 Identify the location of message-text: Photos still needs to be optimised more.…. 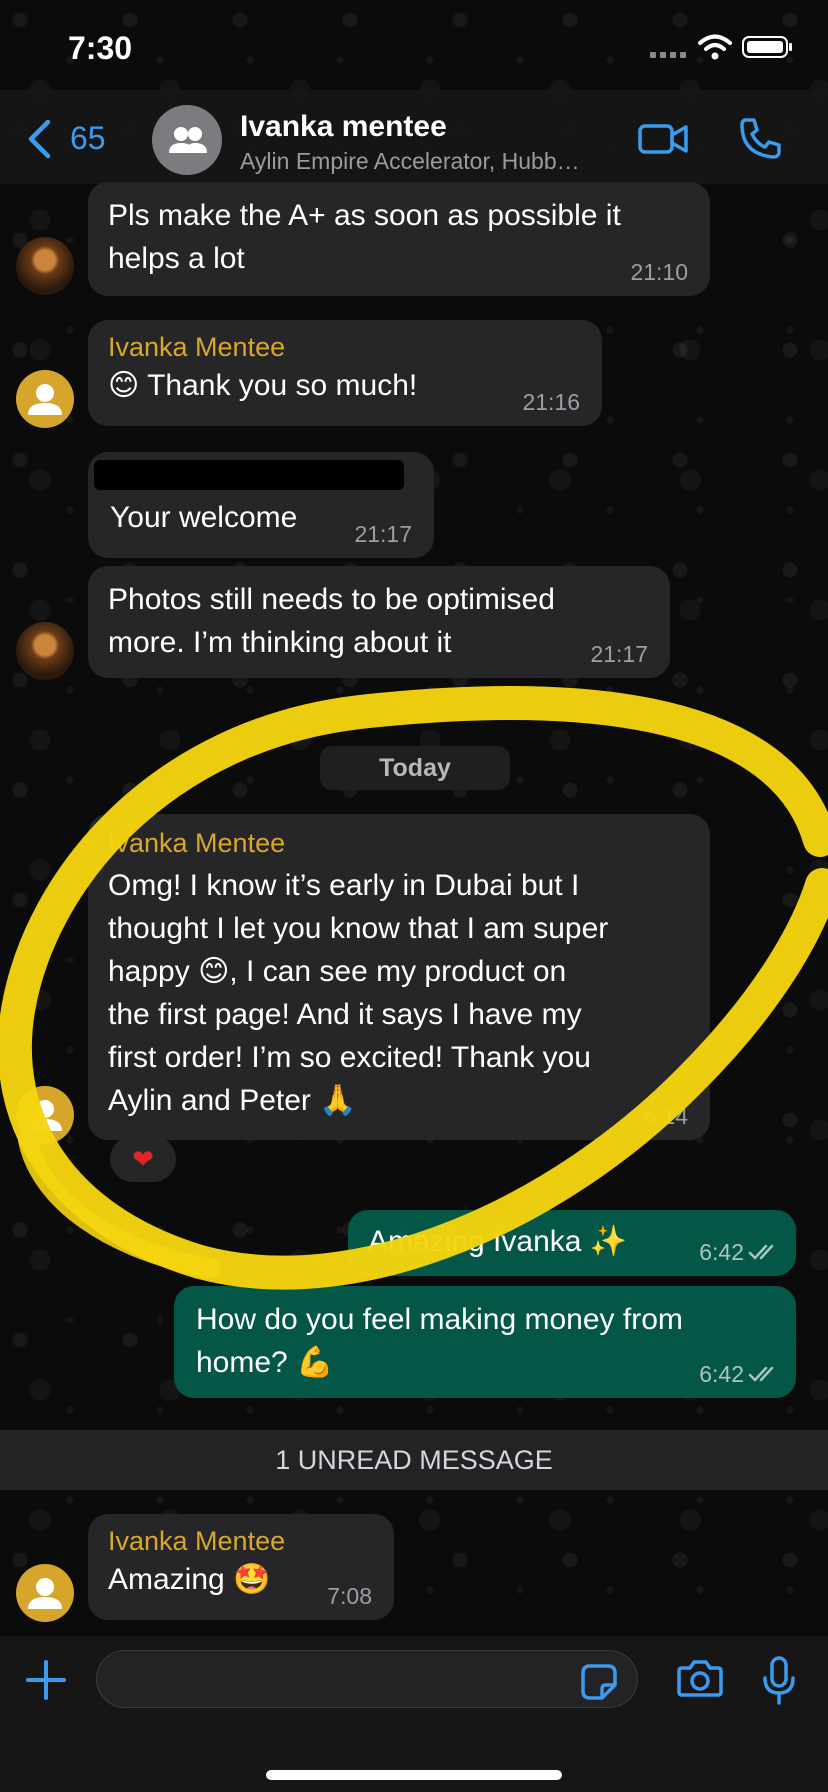
(331, 621).